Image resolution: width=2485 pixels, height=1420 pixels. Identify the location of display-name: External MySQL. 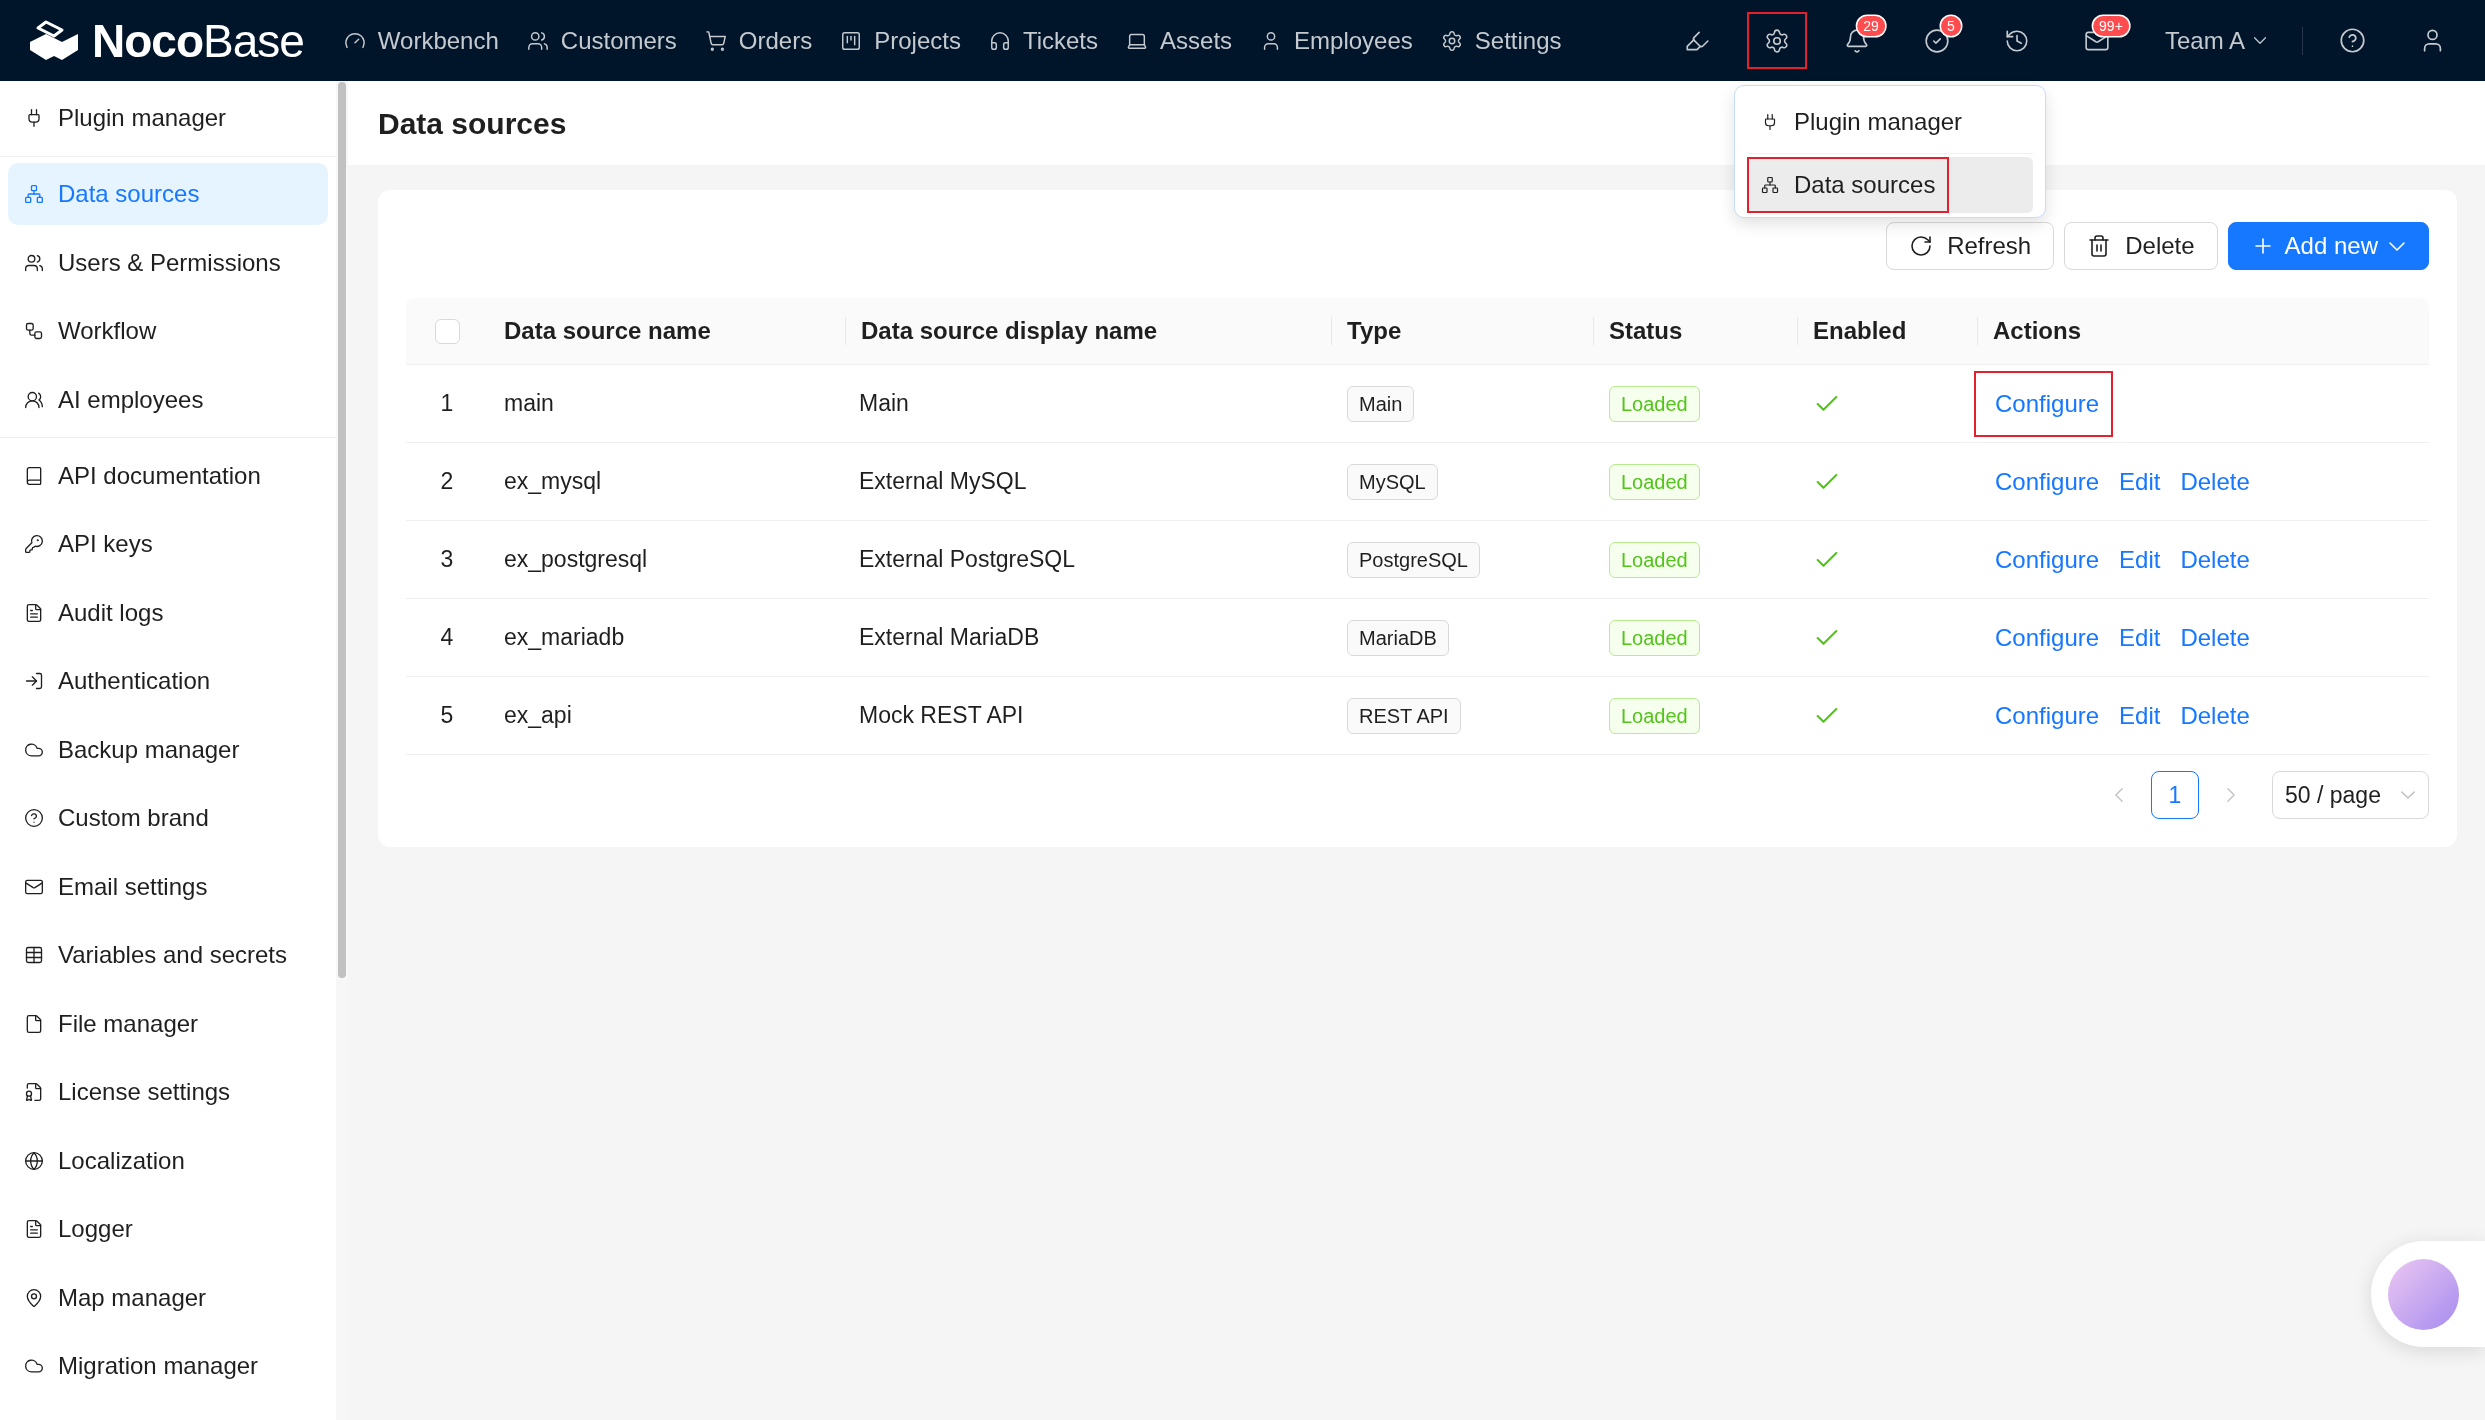
(943, 482).